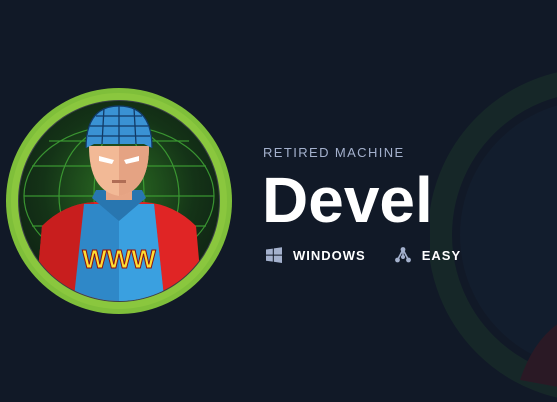 The image size is (557, 402). I want to click on machine-status-label: RETIRED MACHINE, so click(334, 152).